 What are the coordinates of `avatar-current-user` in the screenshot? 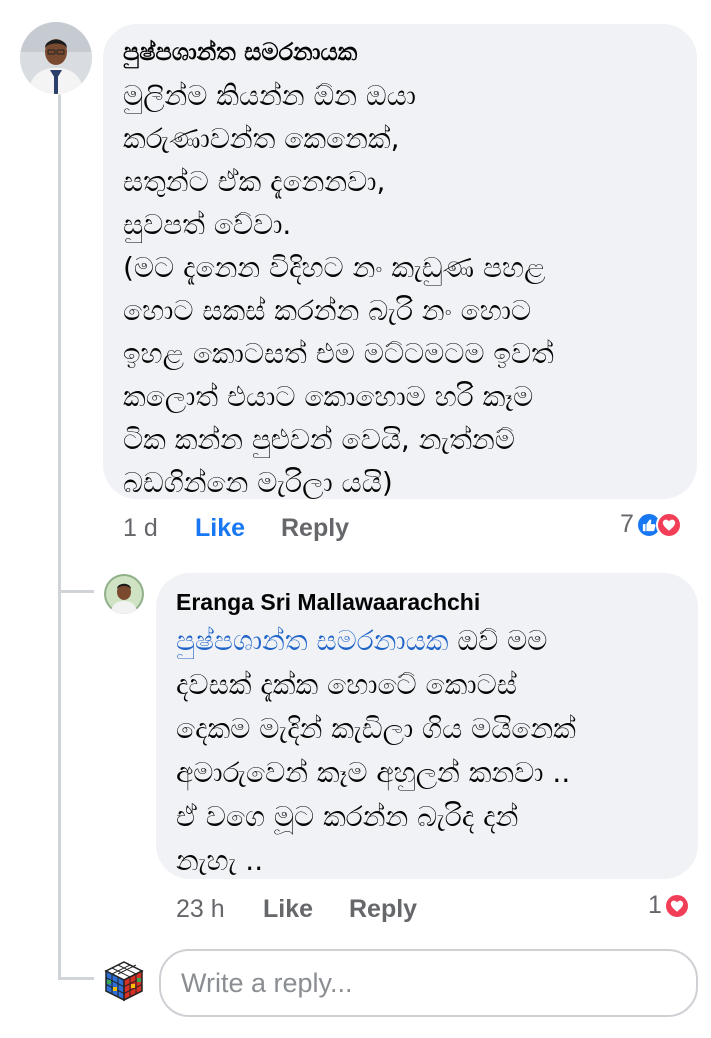 It's located at (124, 981).